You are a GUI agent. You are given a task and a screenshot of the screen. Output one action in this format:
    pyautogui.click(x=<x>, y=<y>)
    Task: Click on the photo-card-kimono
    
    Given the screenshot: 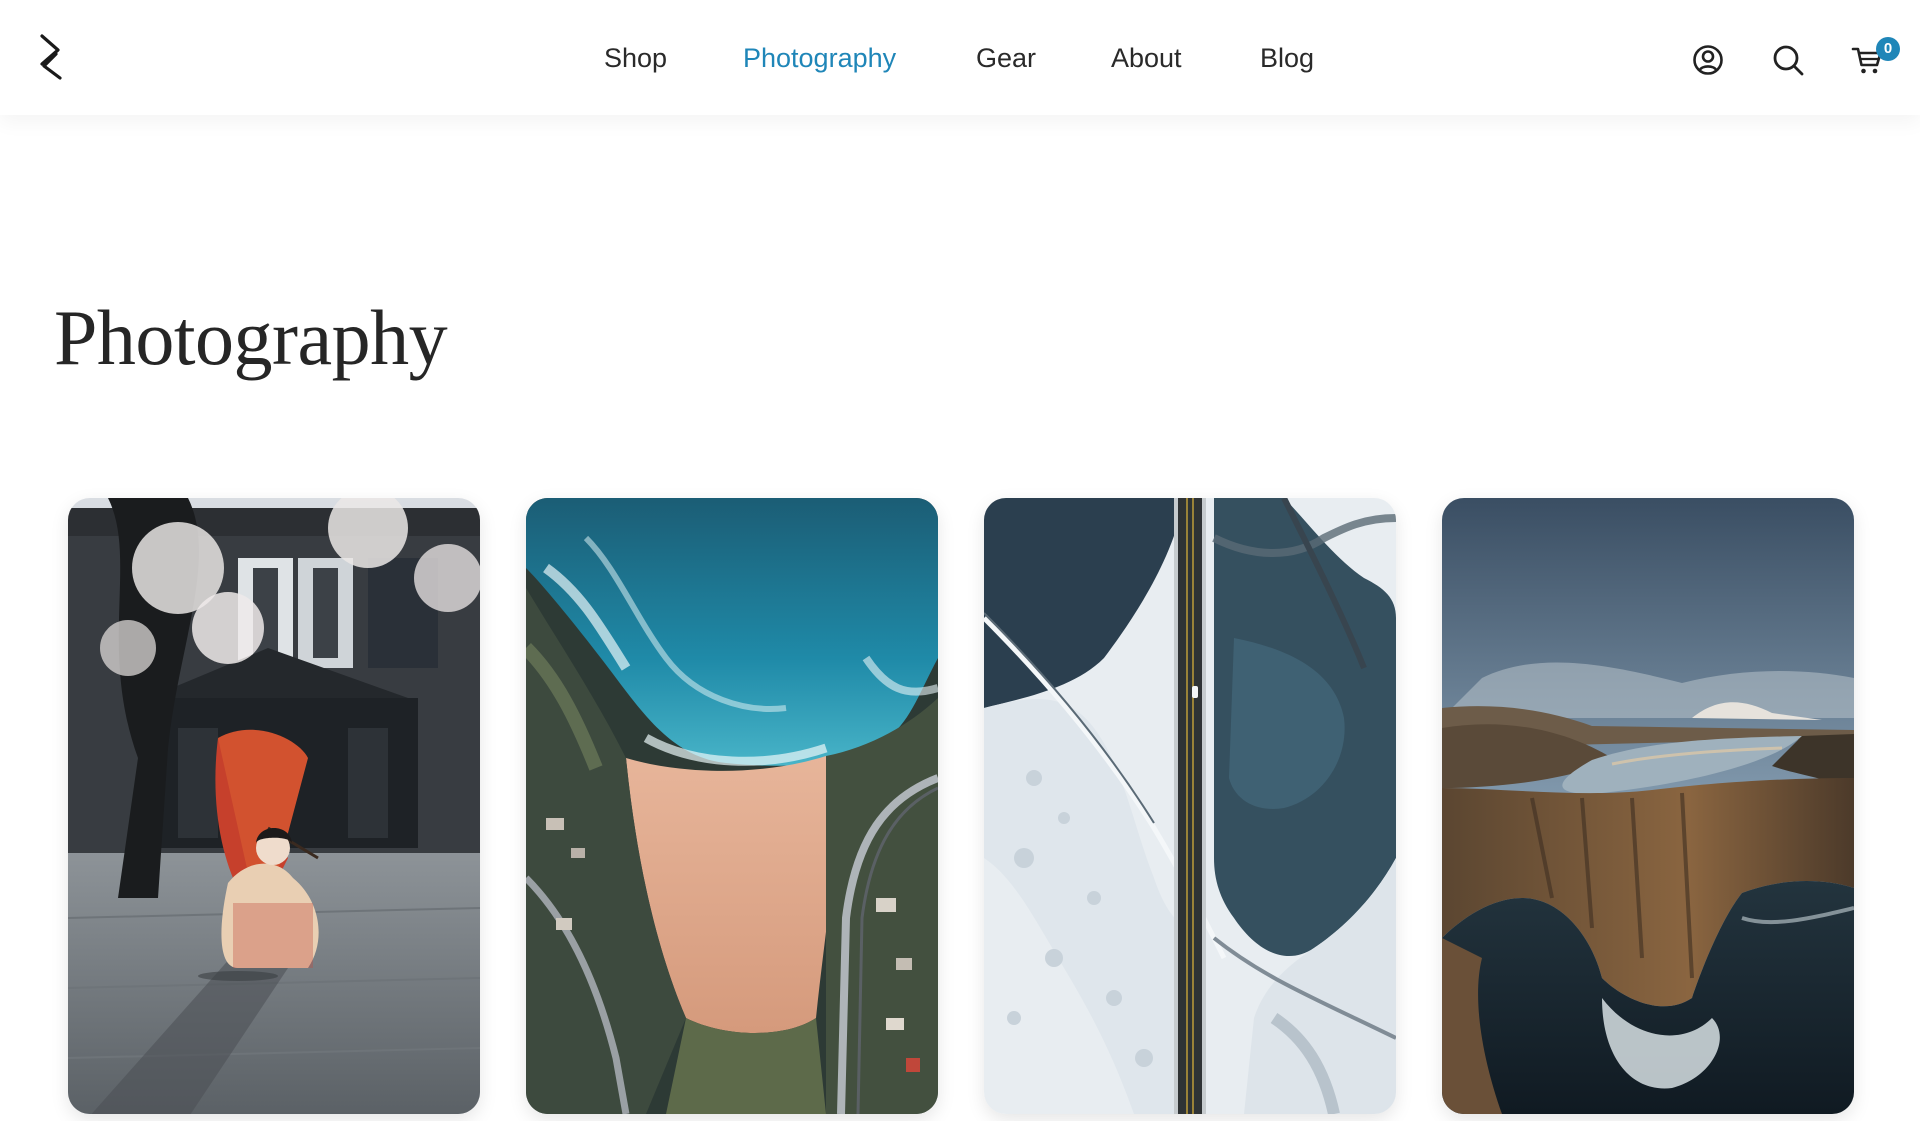 What is the action you would take?
    pyautogui.click(x=274, y=806)
    